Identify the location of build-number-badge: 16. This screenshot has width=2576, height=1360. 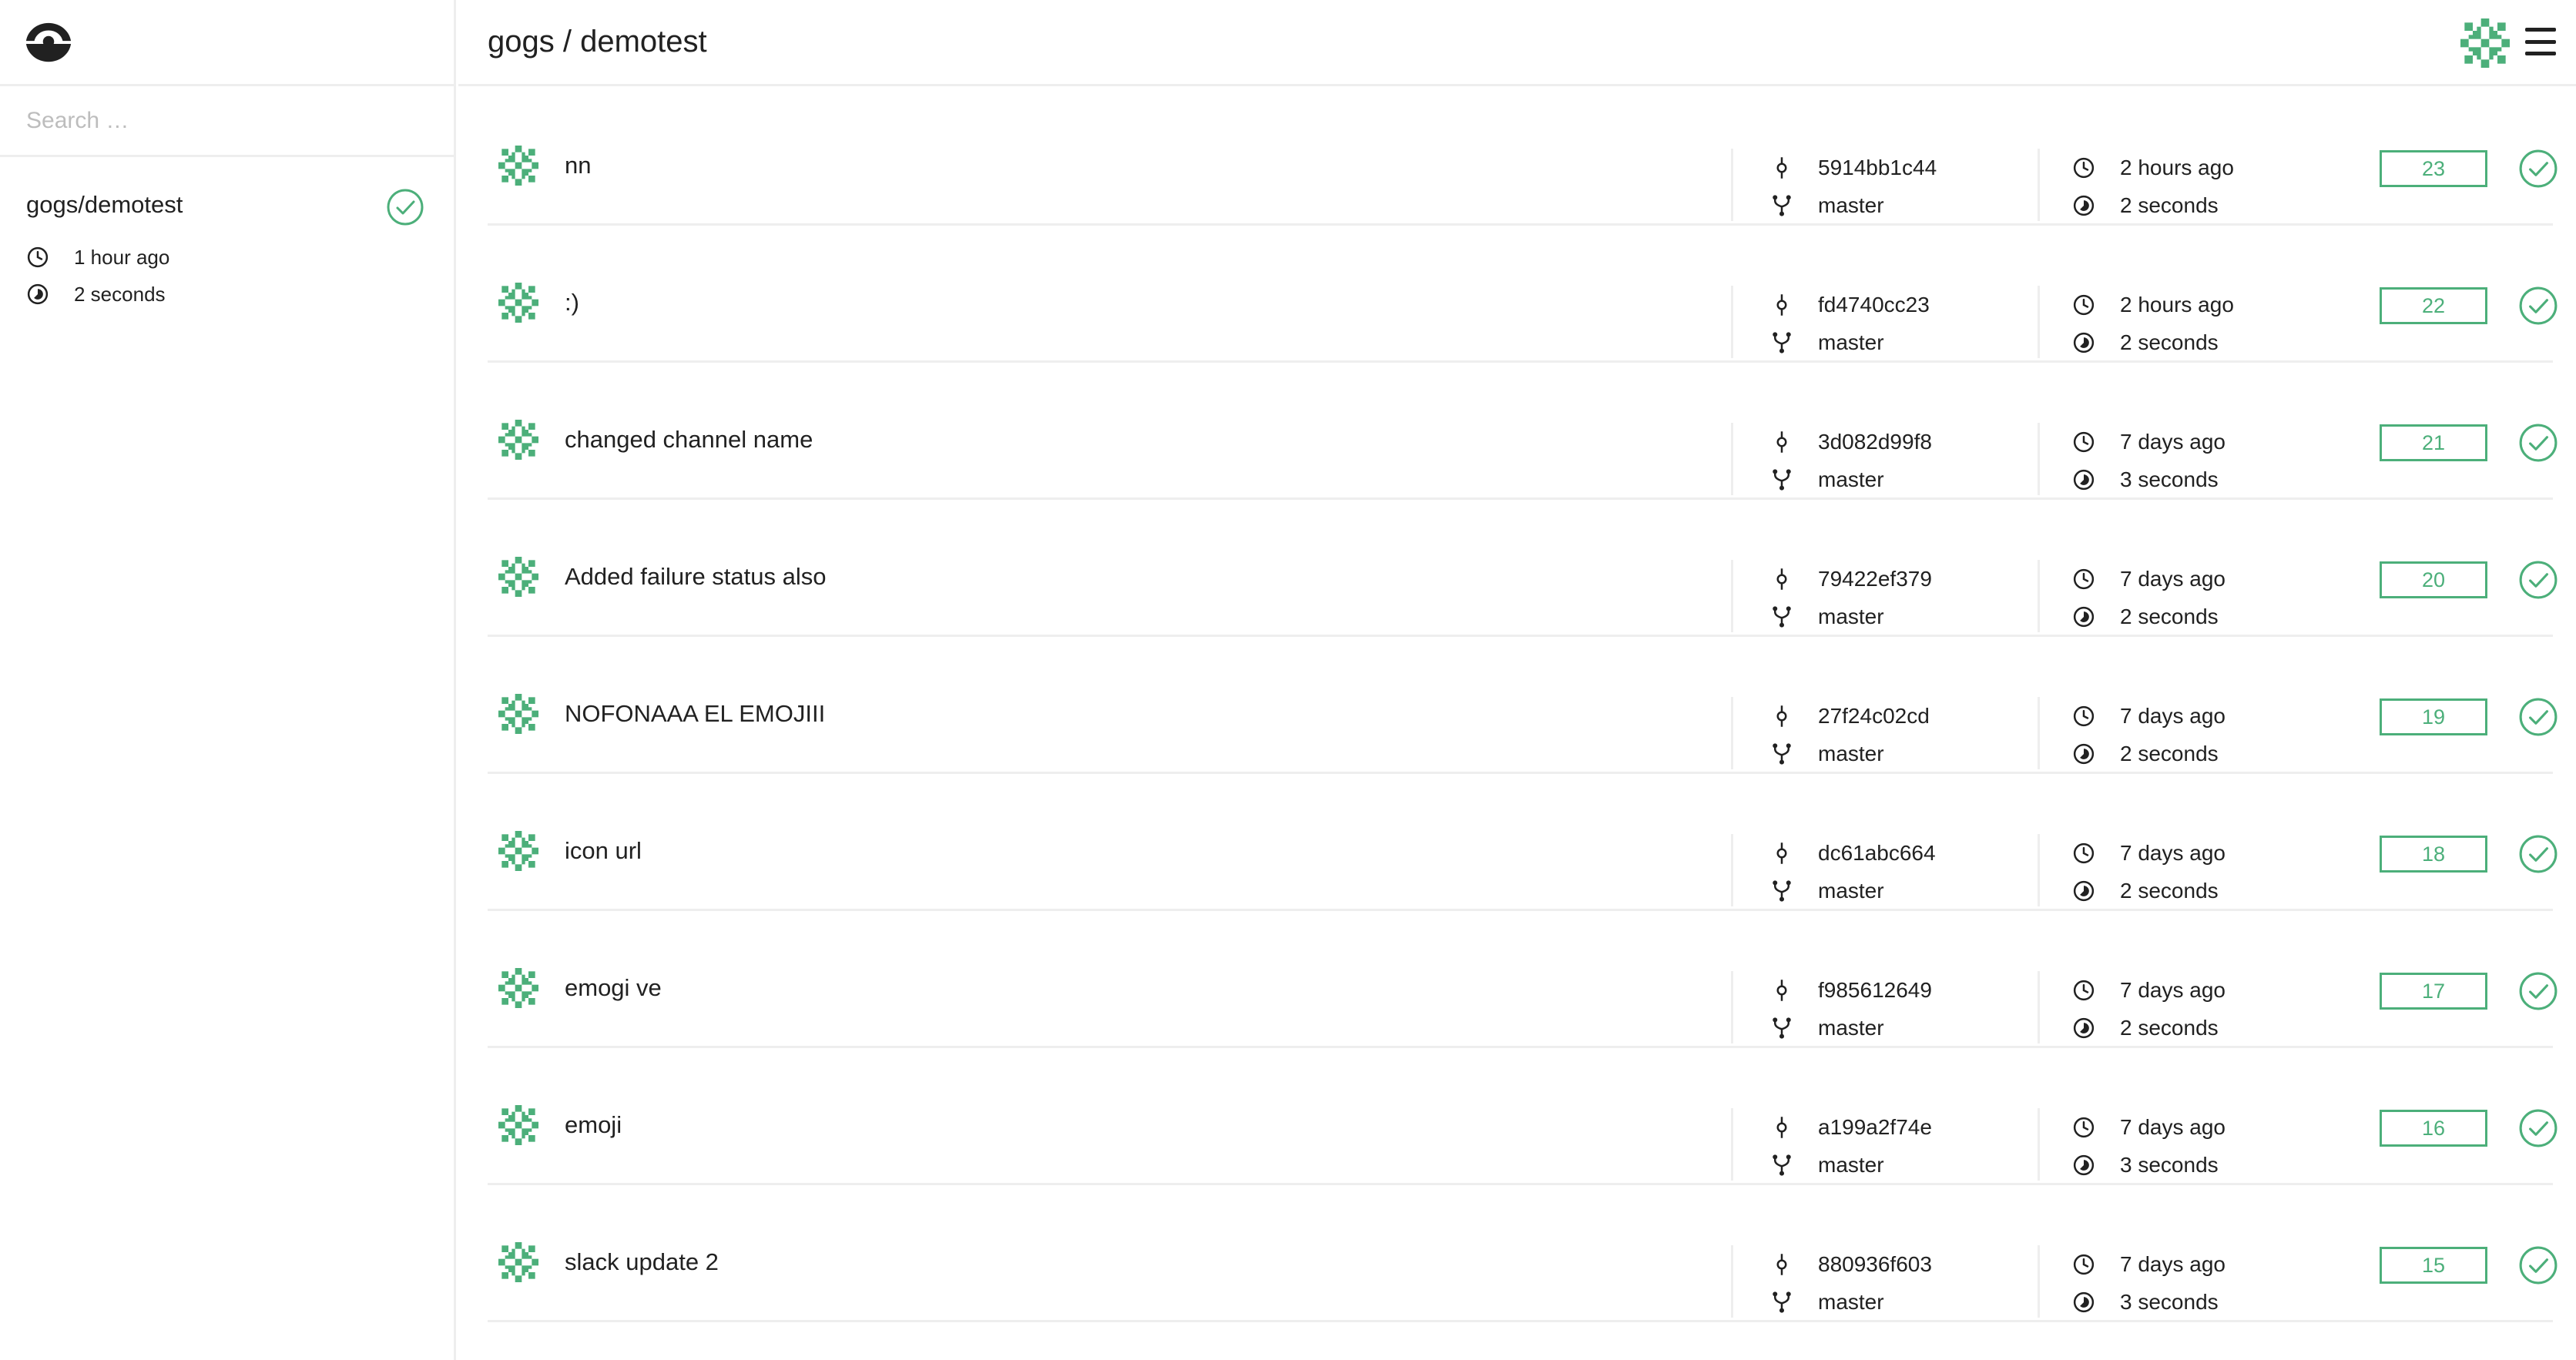
(2433, 1128).